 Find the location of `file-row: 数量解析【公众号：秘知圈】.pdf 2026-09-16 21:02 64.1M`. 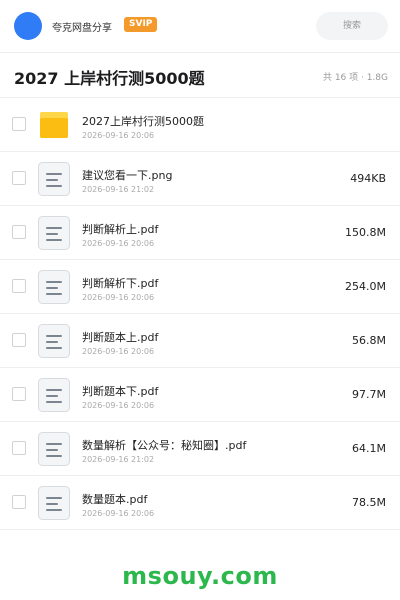

file-row: 数量解析【公众号：秘知圈】.pdf 2026-09-16 21:02 64.1M is located at coordinates (200, 449).